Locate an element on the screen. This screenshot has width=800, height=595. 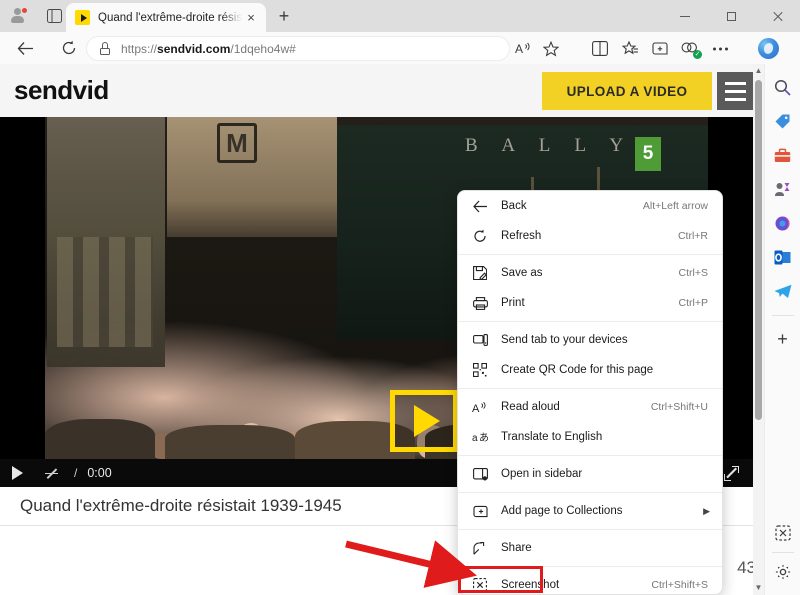
menu-item-refresh: Refresh Ctrl+R is located at coordinates (590, 236).